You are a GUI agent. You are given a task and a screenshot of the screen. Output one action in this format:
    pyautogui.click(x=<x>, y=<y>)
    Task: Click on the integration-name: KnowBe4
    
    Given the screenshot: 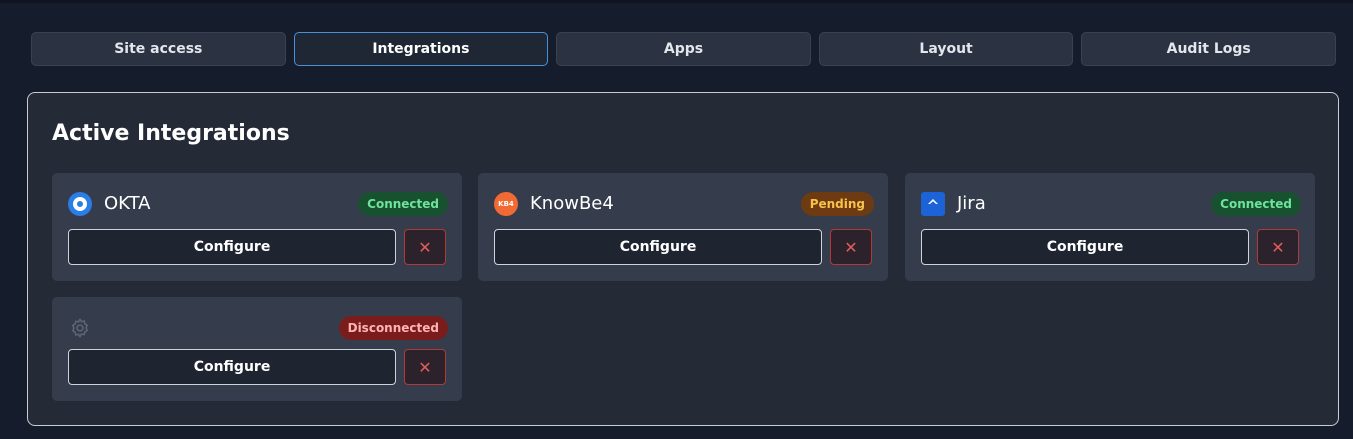 What is the action you would take?
    pyautogui.click(x=572, y=203)
    